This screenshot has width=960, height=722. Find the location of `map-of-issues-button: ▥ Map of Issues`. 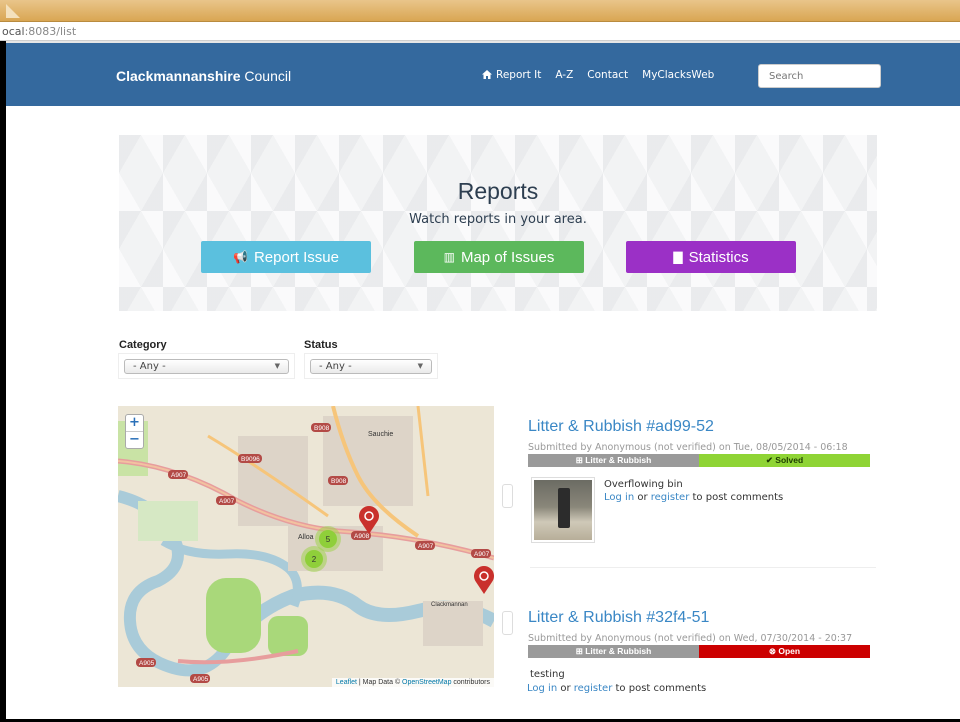

map-of-issues-button: ▥ Map of Issues is located at coordinates (499, 257).